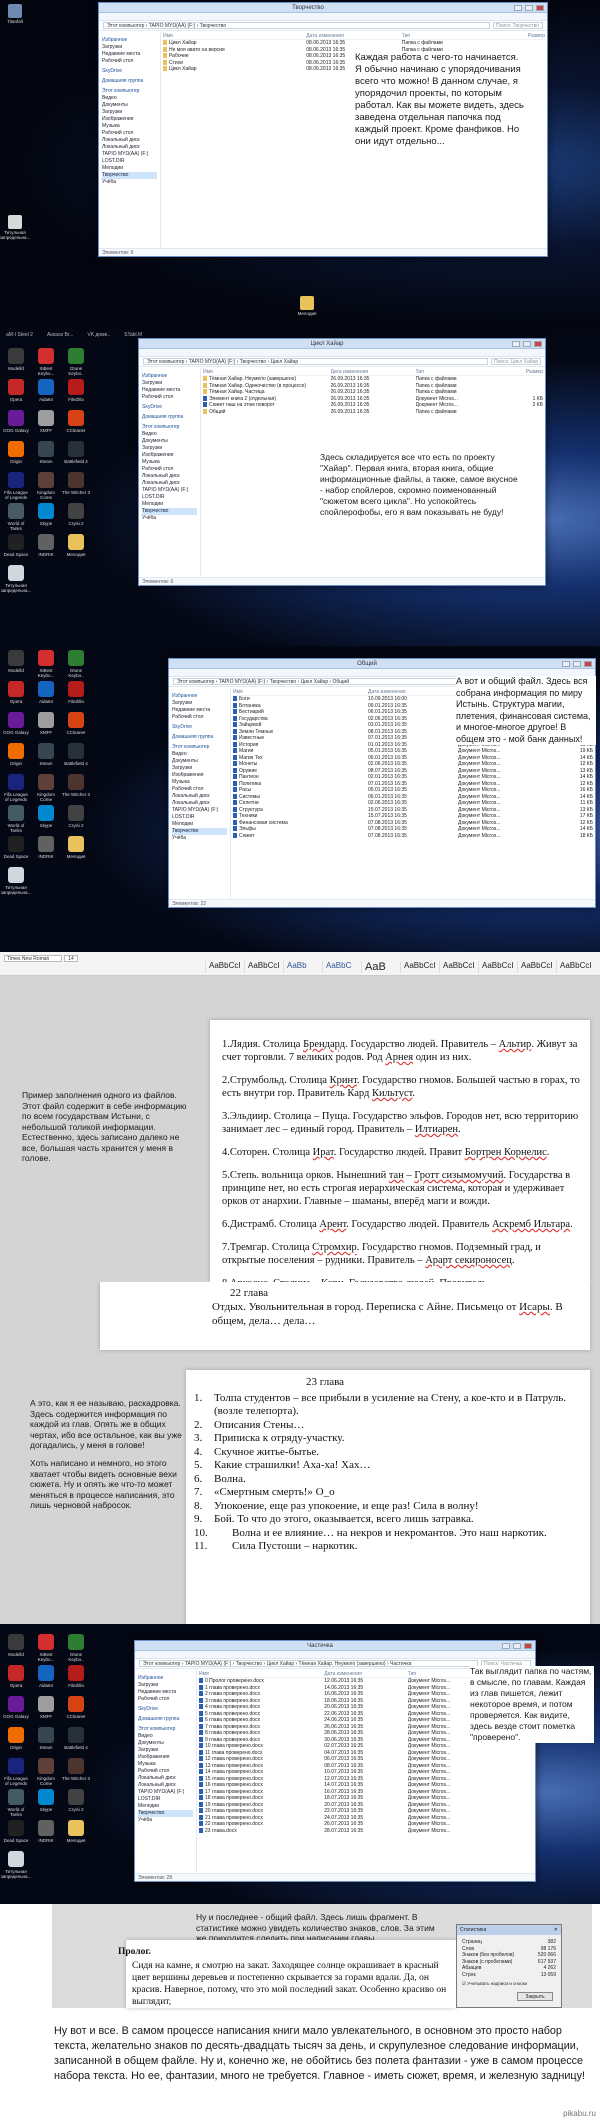 The width and height of the screenshot is (600, 2120). What do you see at coordinates (76, 695) in the screenshot?
I see `desktop-icon: FileZilla` at bounding box center [76, 695].